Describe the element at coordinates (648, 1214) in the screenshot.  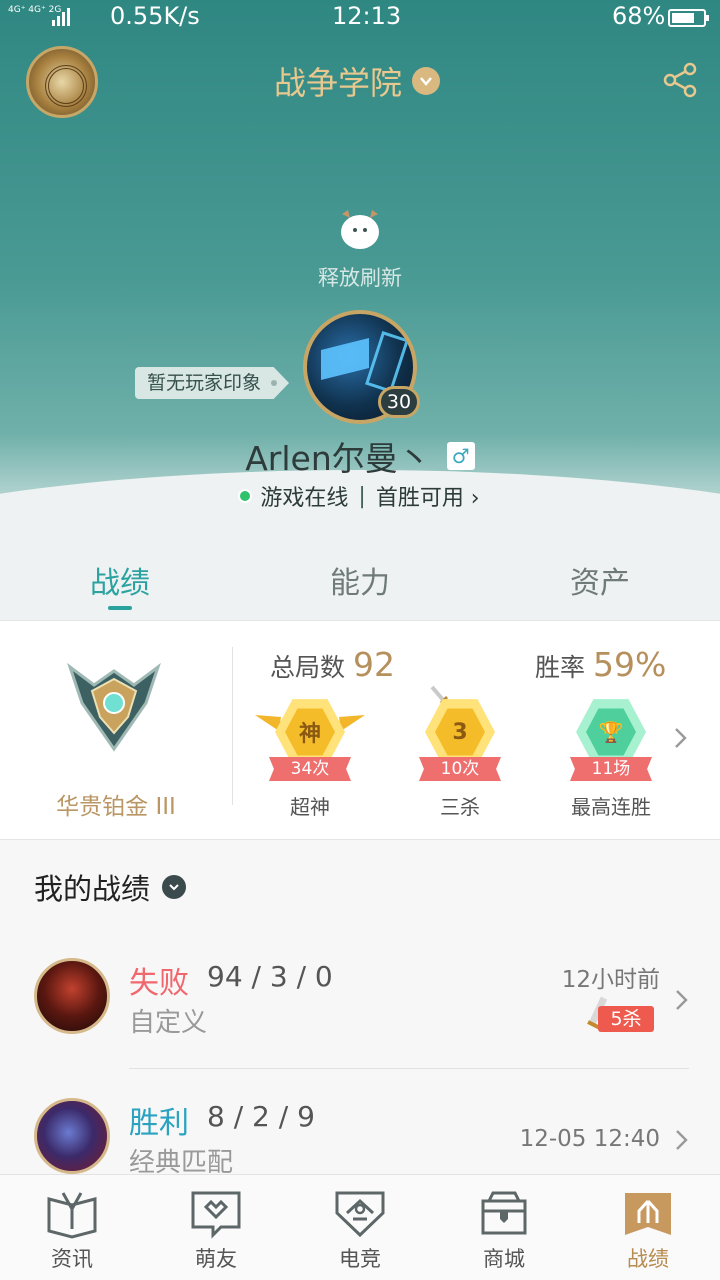
I see `record-banner-icon` at that location.